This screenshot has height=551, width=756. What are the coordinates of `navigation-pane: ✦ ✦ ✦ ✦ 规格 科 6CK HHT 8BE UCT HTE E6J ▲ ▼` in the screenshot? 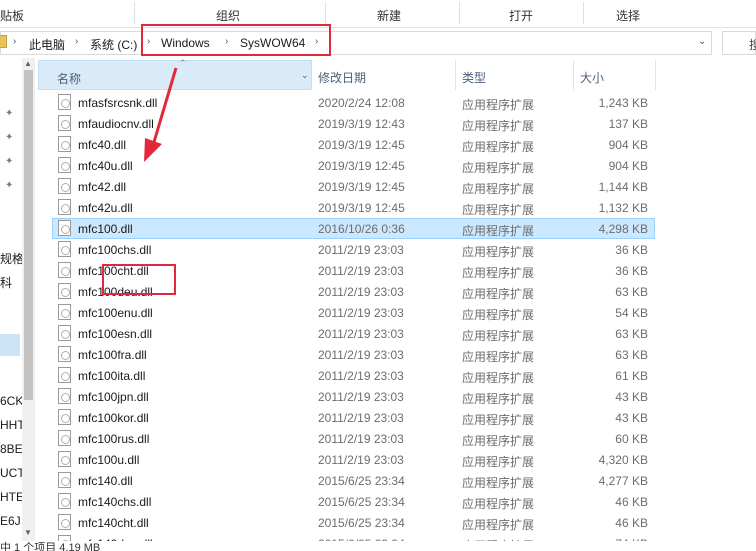 It's located at (17, 304).